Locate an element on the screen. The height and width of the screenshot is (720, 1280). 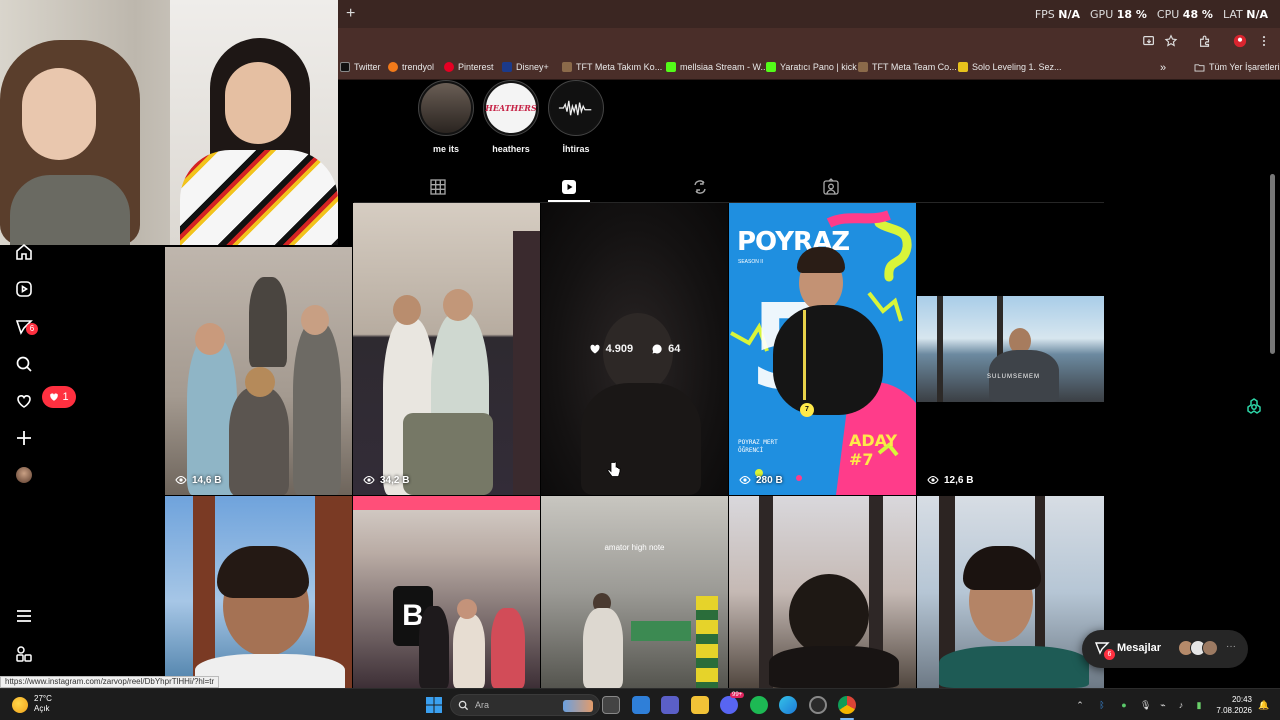
reel-tile: 14,6 B is located at coordinates (258, 371).